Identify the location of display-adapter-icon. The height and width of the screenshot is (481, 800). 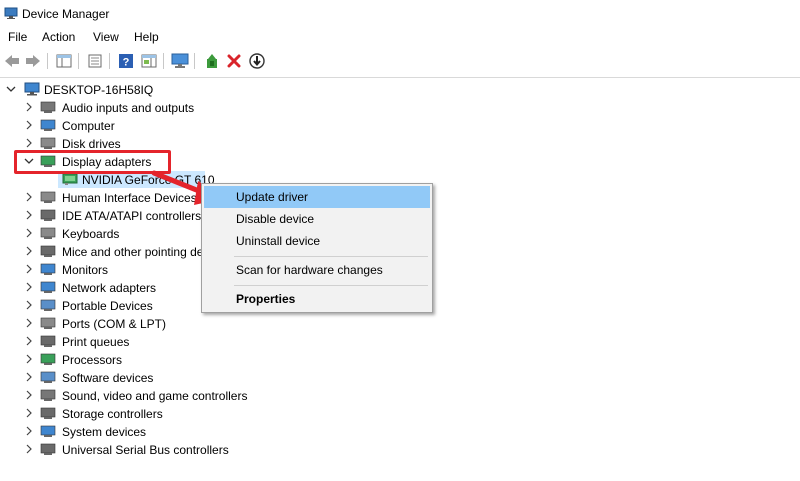
(70, 179).